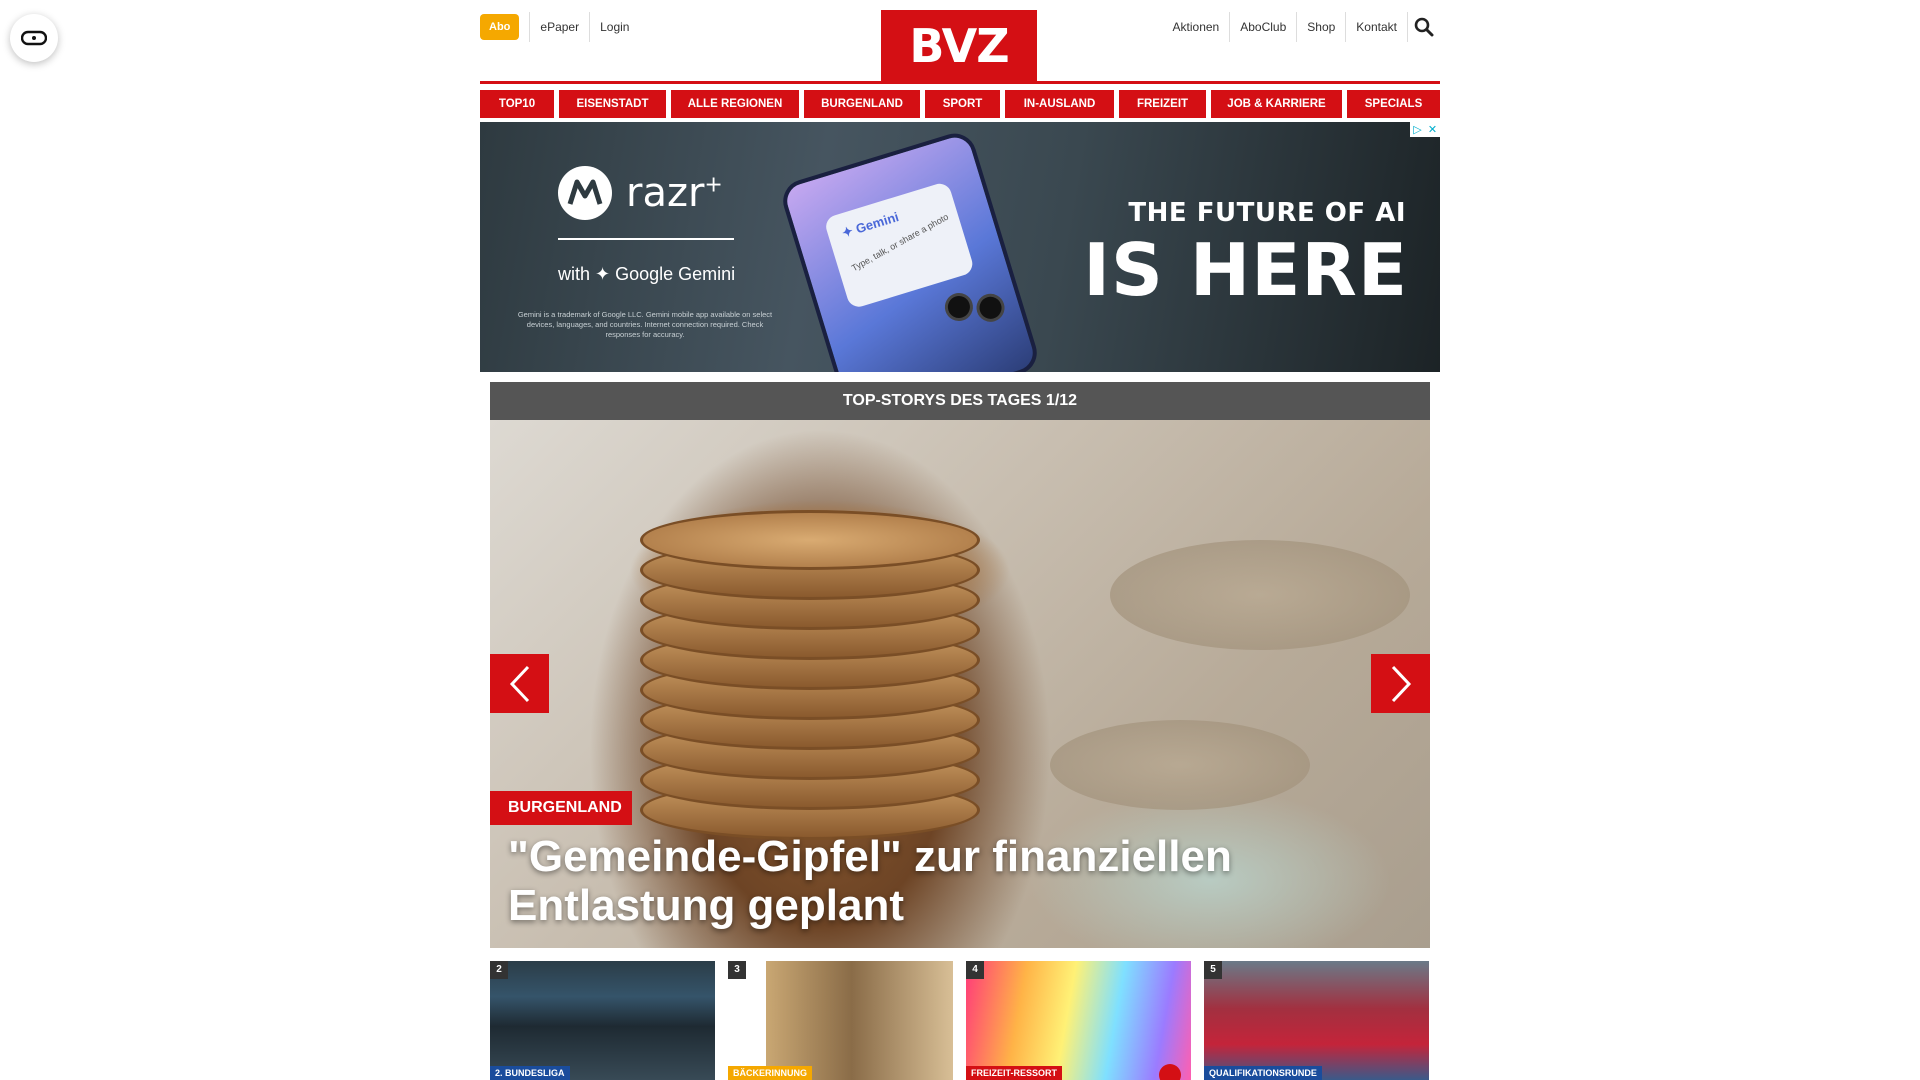 The height and width of the screenshot is (1080, 1920). What do you see at coordinates (770, 1073) in the screenshot?
I see `thumbnail-category: BÄCKERINNUNG` at bounding box center [770, 1073].